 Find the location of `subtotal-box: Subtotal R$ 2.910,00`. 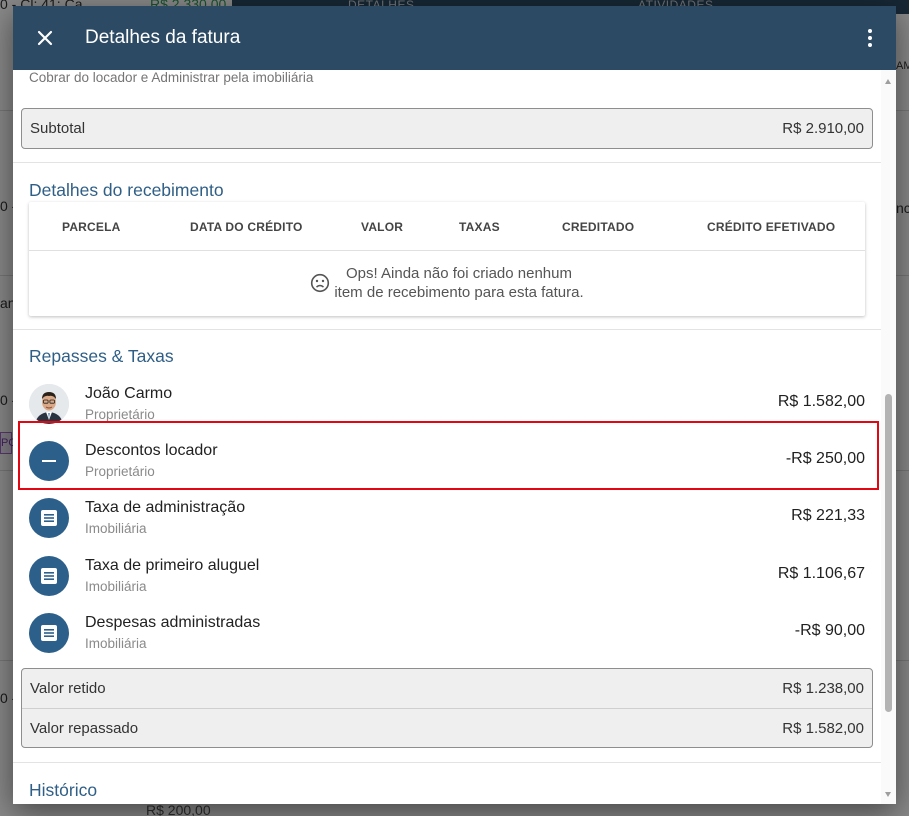

subtotal-box: Subtotal R$ 2.910,00 is located at coordinates (447, 128).